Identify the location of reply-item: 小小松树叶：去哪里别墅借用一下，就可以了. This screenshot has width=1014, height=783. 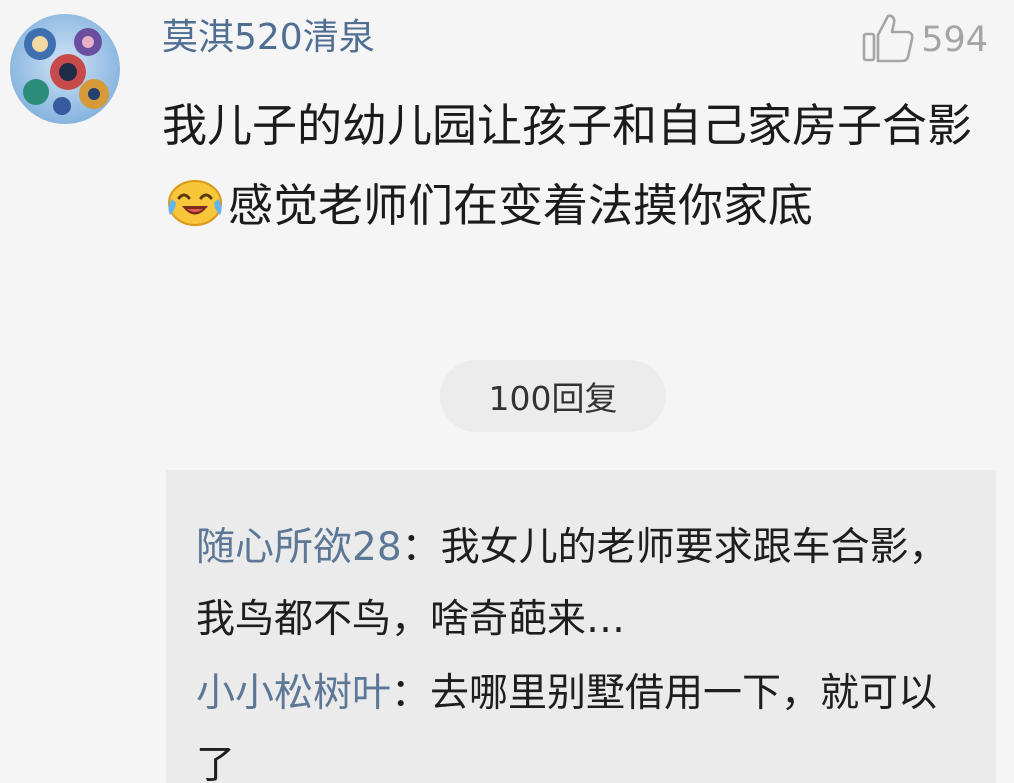
(581, 720).